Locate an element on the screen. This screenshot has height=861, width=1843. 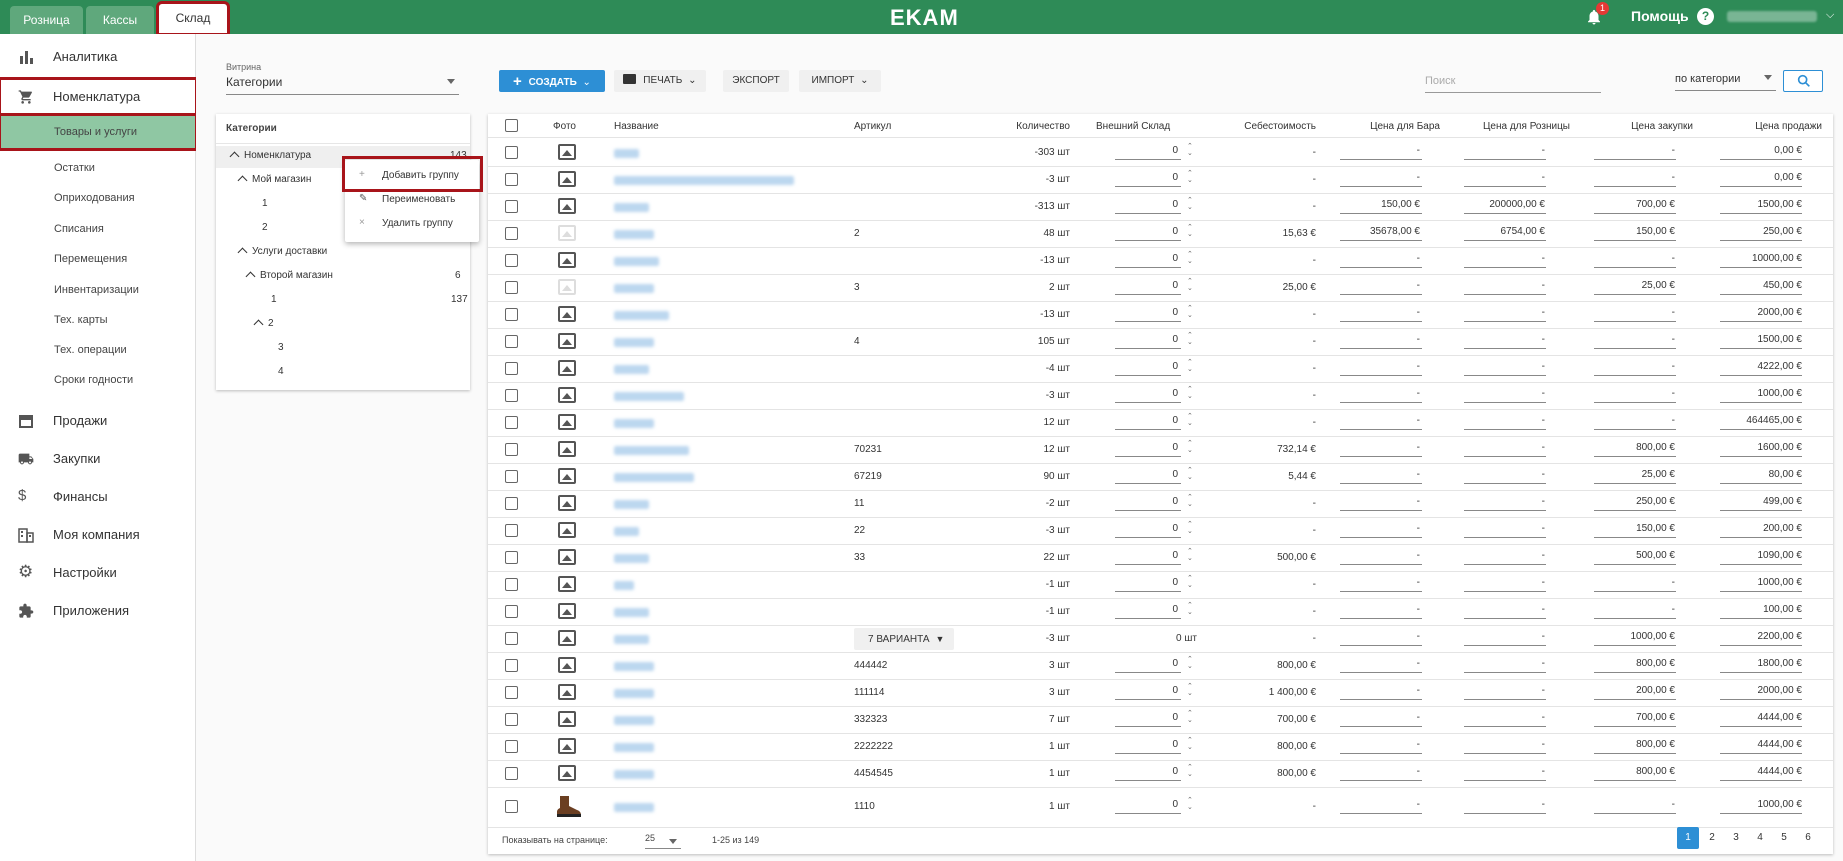
col-header-cost: Себестоимость is located at coordinates (1258, 126).